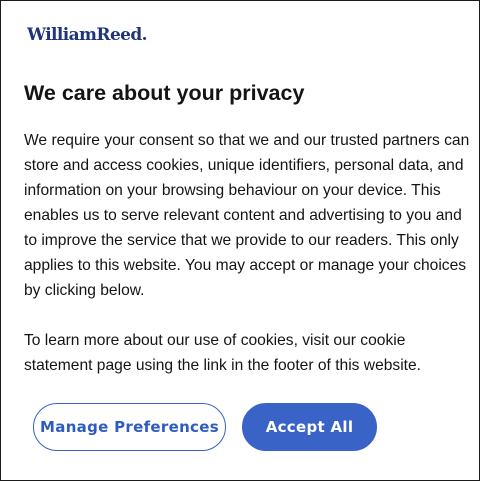 Image resolution: width=480 pixels, height=481 pixels. Describe the element at coordinates (87, 35) in the screenshot. I see `william-reed-logo: WilliamReed.` at that location.